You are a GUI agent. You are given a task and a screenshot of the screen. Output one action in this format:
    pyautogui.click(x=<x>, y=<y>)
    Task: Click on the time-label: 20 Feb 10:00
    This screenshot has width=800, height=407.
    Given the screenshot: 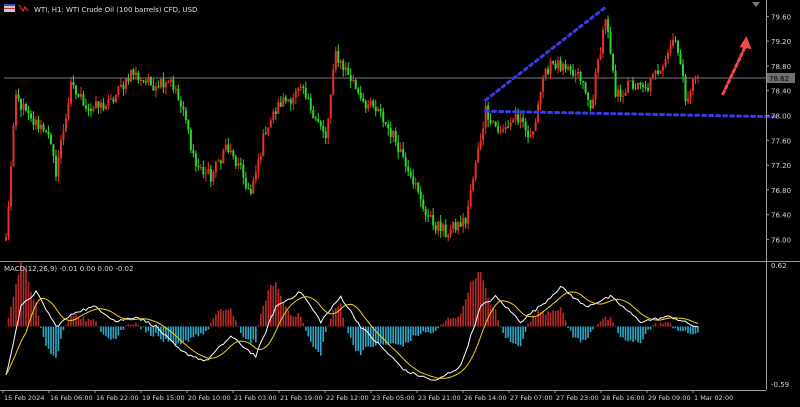 What is the action you would take?
    pyautogui.click(x=209, y=398)
    